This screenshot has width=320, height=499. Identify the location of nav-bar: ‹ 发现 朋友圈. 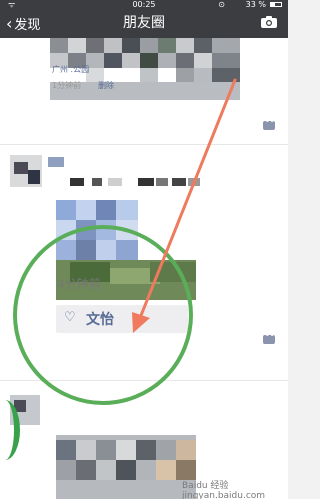
(144, 23).